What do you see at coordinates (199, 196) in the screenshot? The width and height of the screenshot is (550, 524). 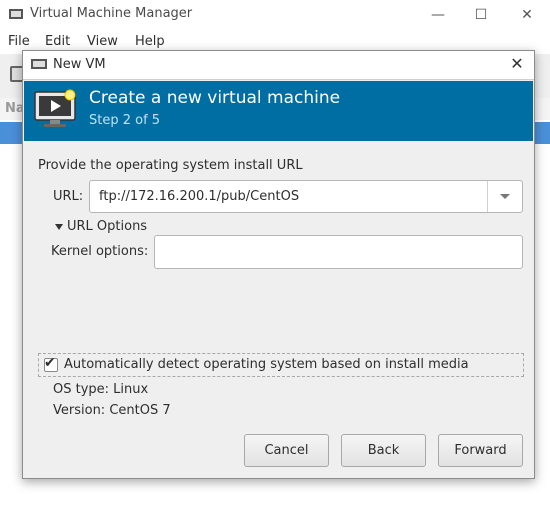 I see `url-input: ftp://172.16.200.1/pub/CentOS` at bounding box center [199, 196].